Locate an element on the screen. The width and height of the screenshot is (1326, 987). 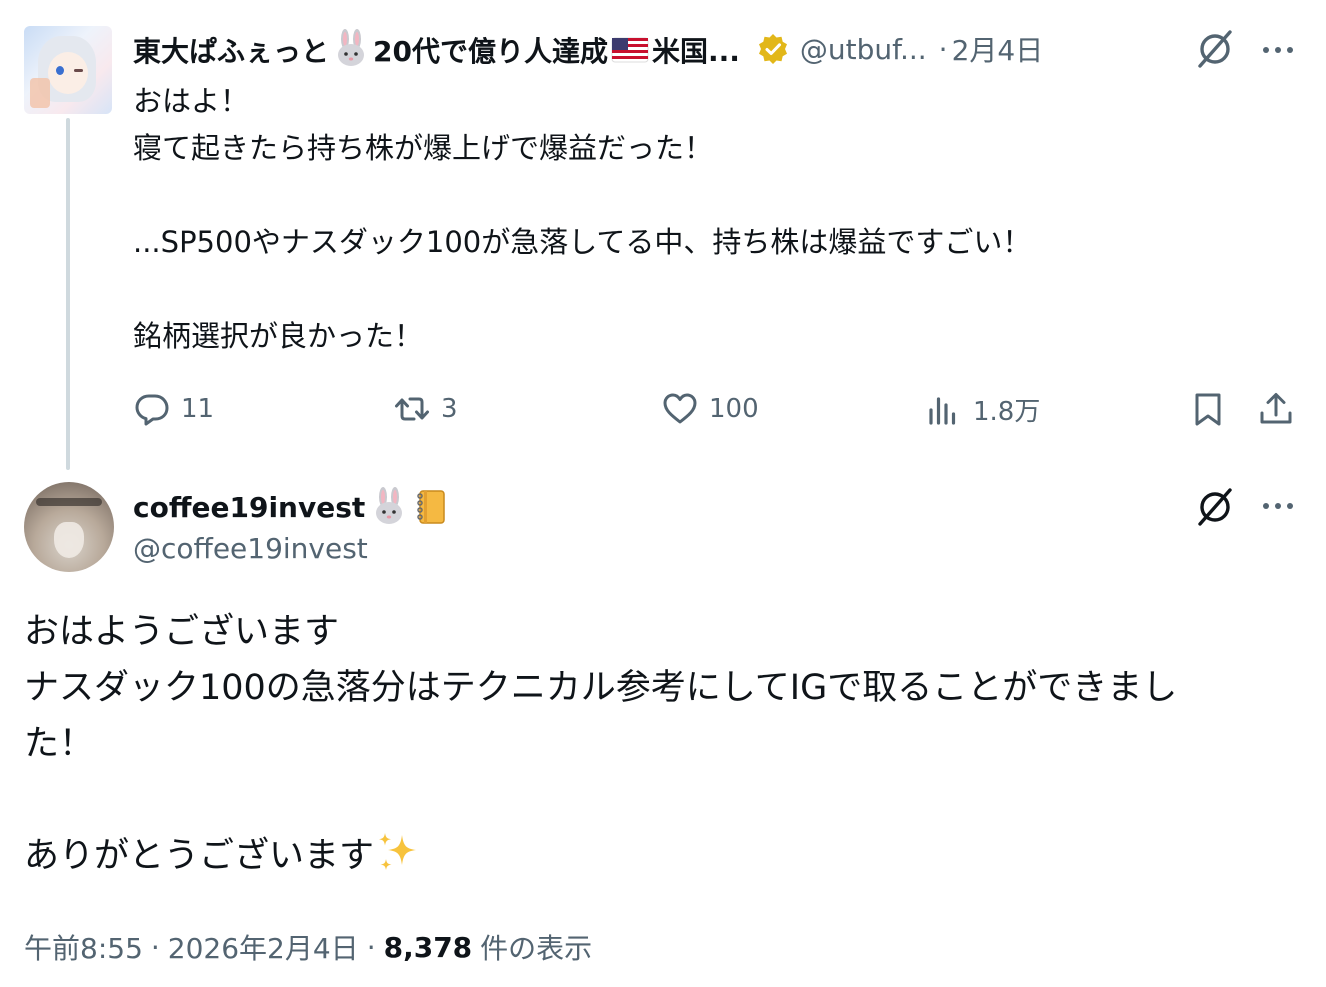
sparkles-emoji-icon is located at coordinates (398, 851).